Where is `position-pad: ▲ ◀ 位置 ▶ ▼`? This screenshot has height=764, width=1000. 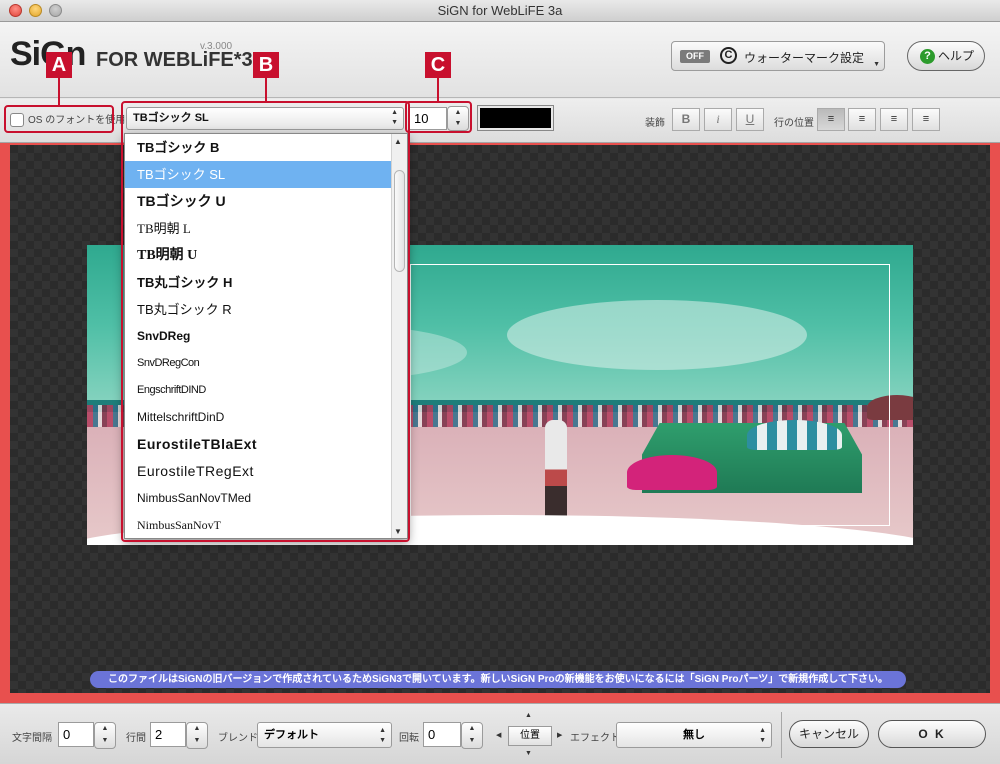 position-pad: ▲ ◀ 位置 ▶ ▼ is located at coordinates (530, 736).